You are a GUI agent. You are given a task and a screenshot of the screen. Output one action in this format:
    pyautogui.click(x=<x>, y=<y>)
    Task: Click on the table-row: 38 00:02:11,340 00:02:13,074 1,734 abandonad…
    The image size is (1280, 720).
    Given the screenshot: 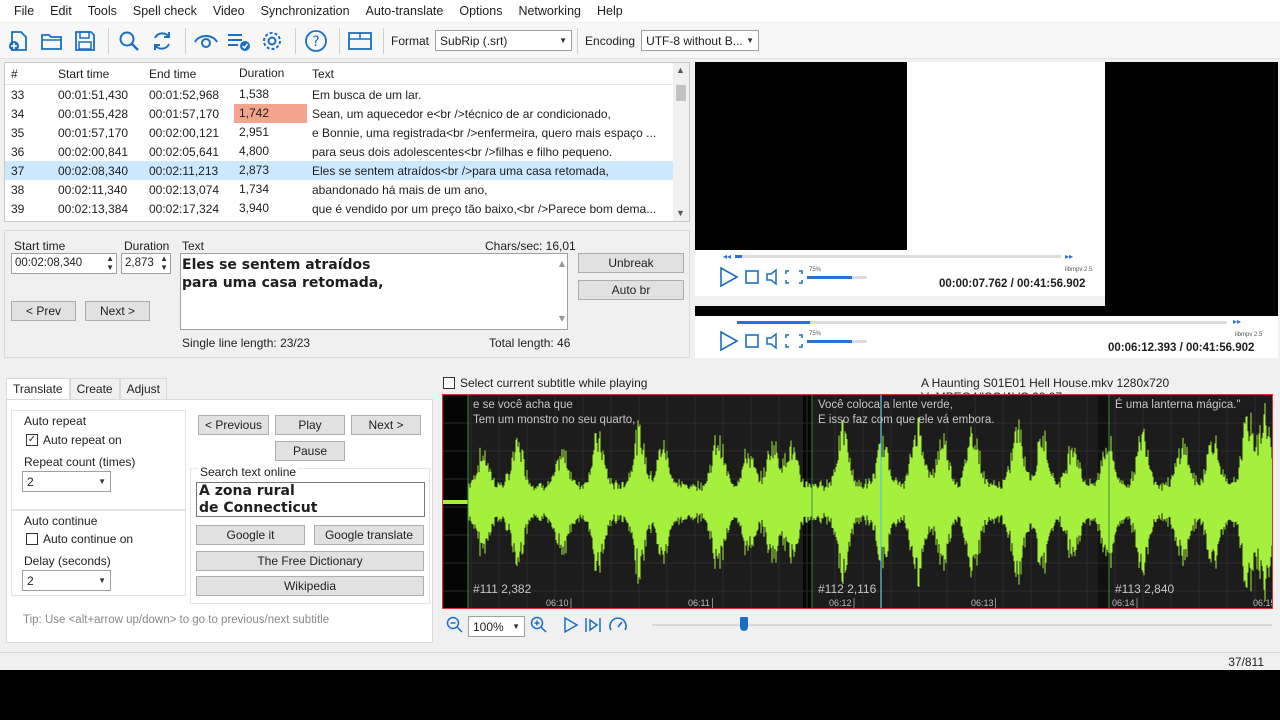 What is the action you would take?
    pyautogui.click(x=347, y=189)
    